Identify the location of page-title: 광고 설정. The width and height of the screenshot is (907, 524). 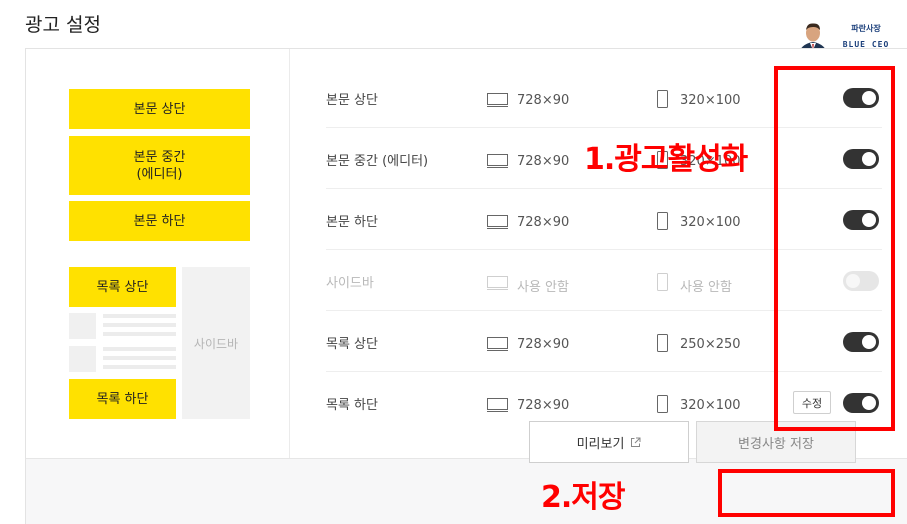
(63, 25).